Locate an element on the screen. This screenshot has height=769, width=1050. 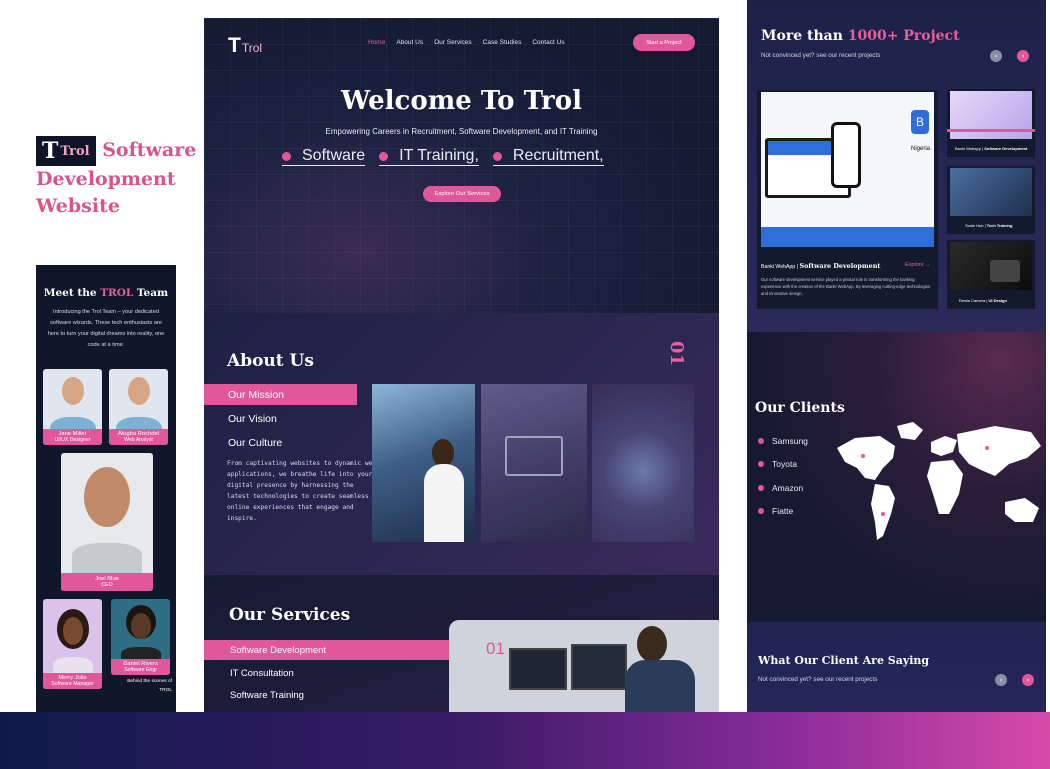
camera-icon is located at coordinates (1005, 271).